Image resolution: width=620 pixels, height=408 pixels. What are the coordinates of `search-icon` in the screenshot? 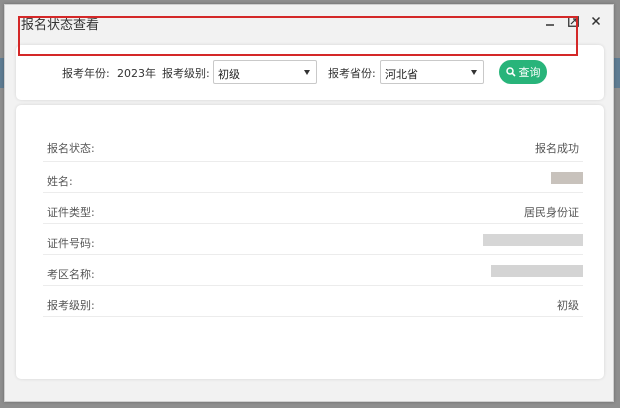 It's located at (510, 72).